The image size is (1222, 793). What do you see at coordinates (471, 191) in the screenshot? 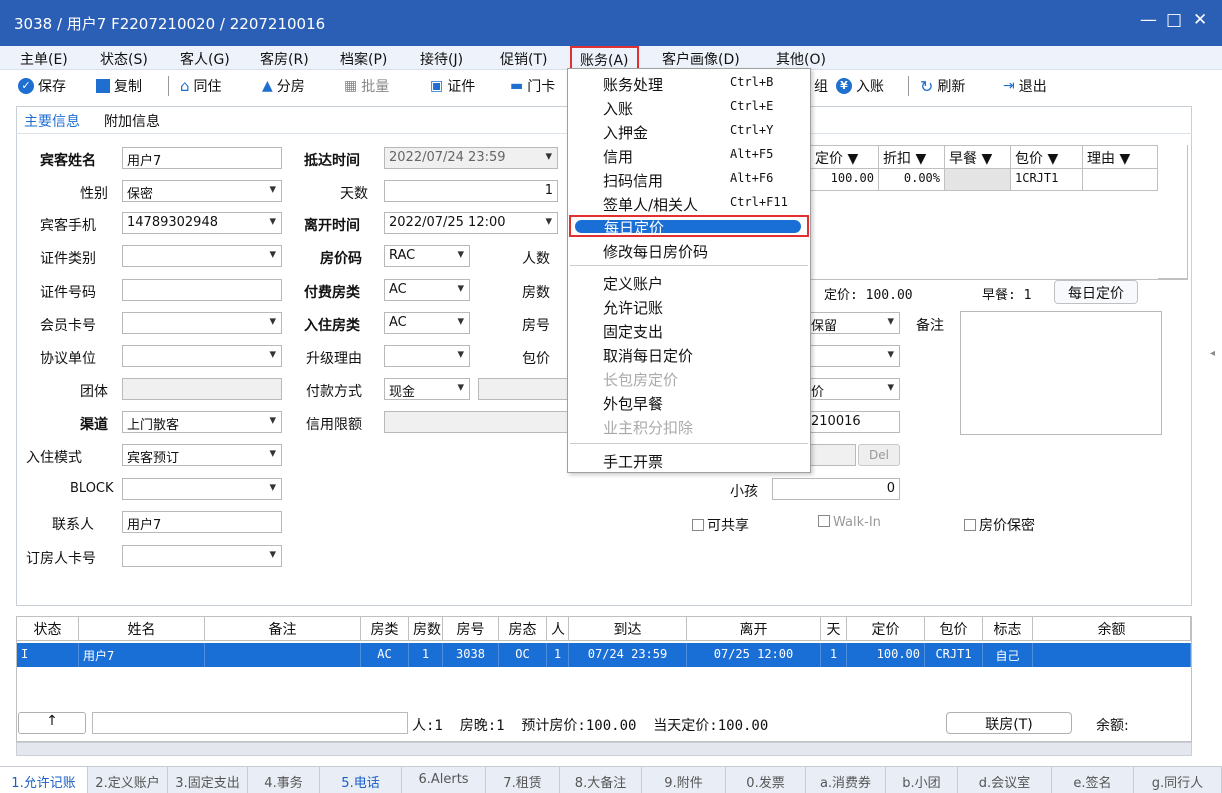
I see `days-input: 1` at bounding box center [471, 191].